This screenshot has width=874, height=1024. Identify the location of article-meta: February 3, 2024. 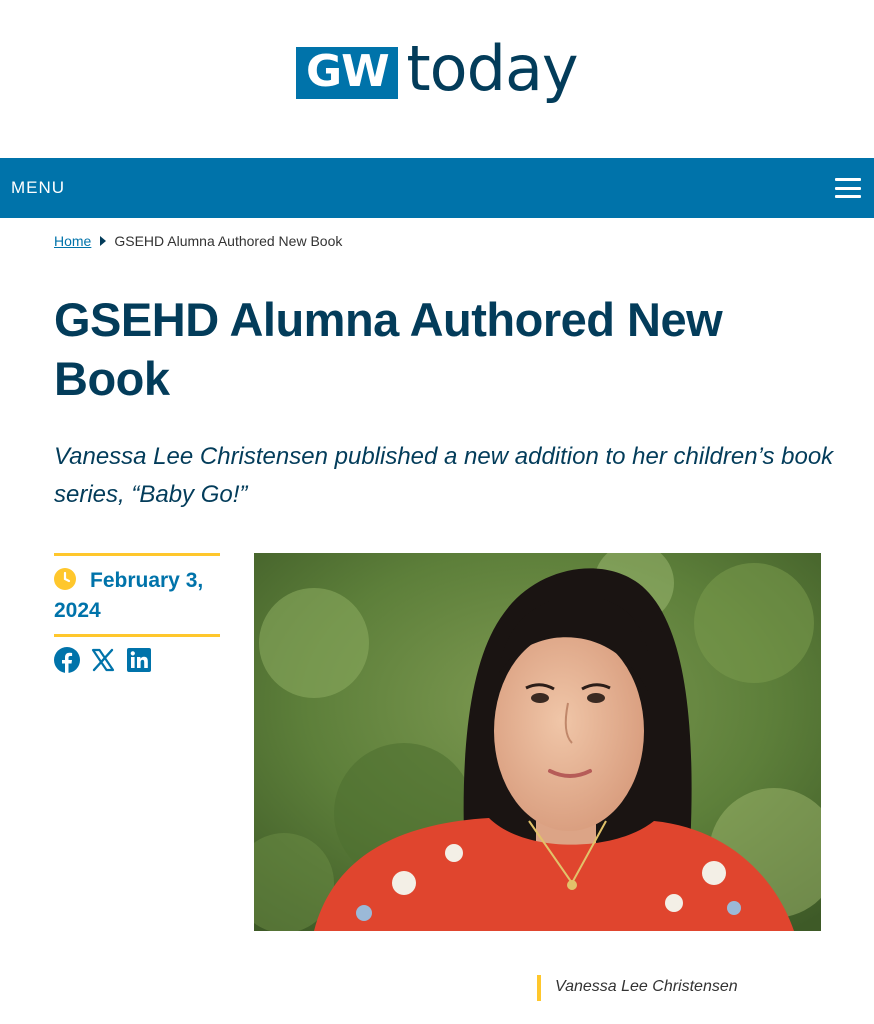
(137, 613).